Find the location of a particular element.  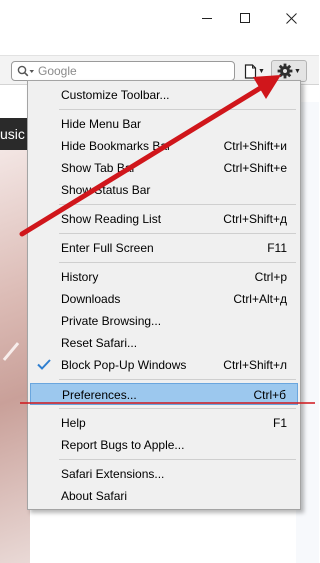

menu-item-shortcut: Ctrl+б is located at coordinates (269, 395).